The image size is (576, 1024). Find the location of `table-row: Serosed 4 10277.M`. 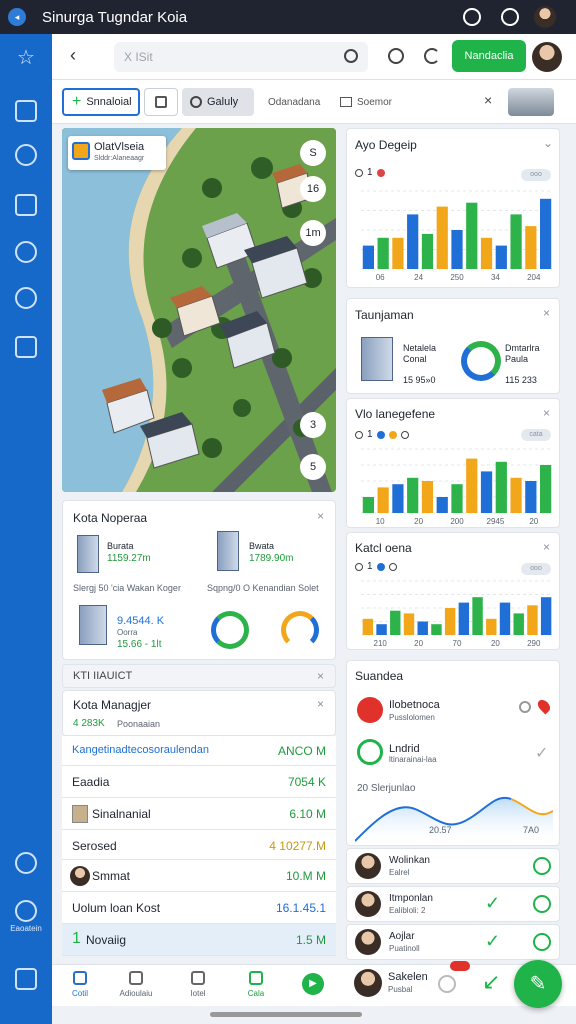

table-row: Serosed 4 10277.M is located at coordinates (199, 845).